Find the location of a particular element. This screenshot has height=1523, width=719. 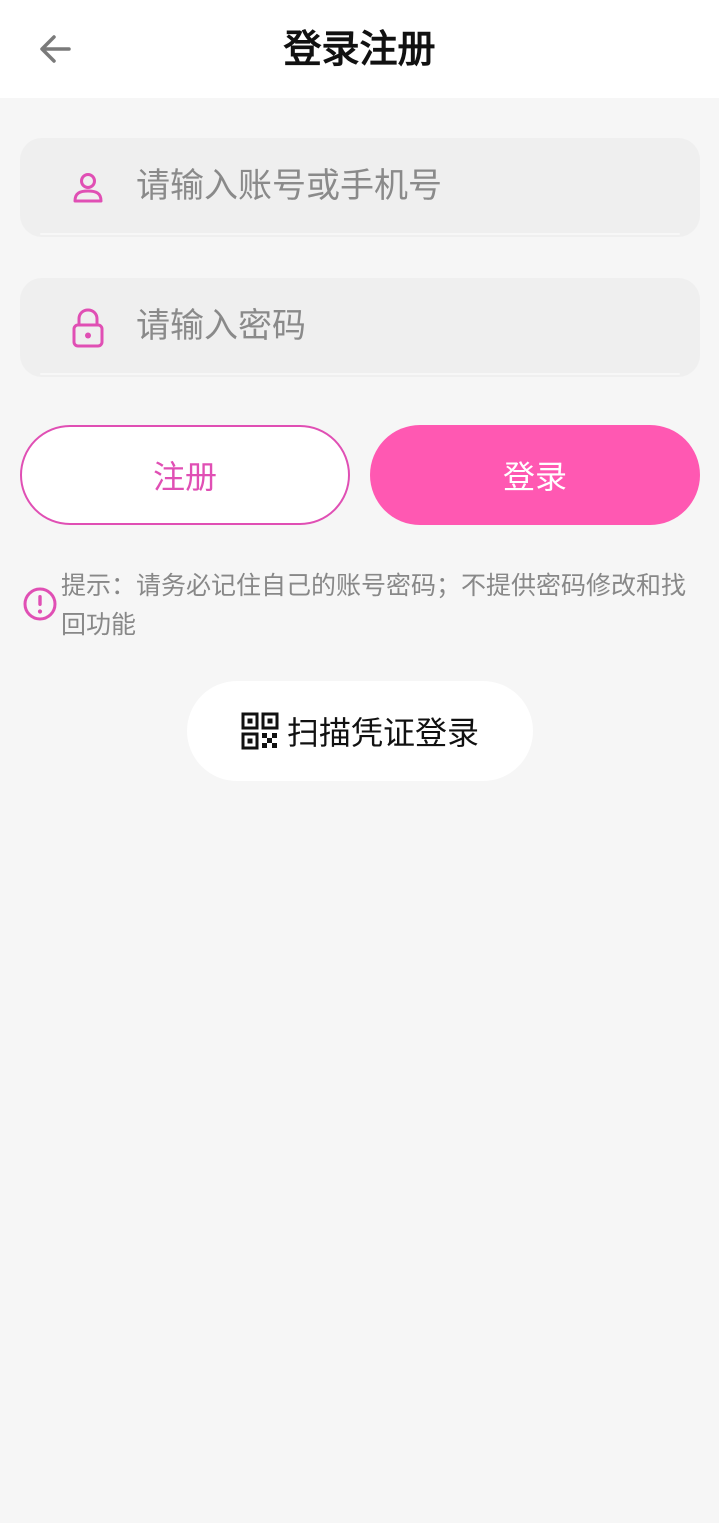

register-button: 注册 is located at coordinates (185, 475).